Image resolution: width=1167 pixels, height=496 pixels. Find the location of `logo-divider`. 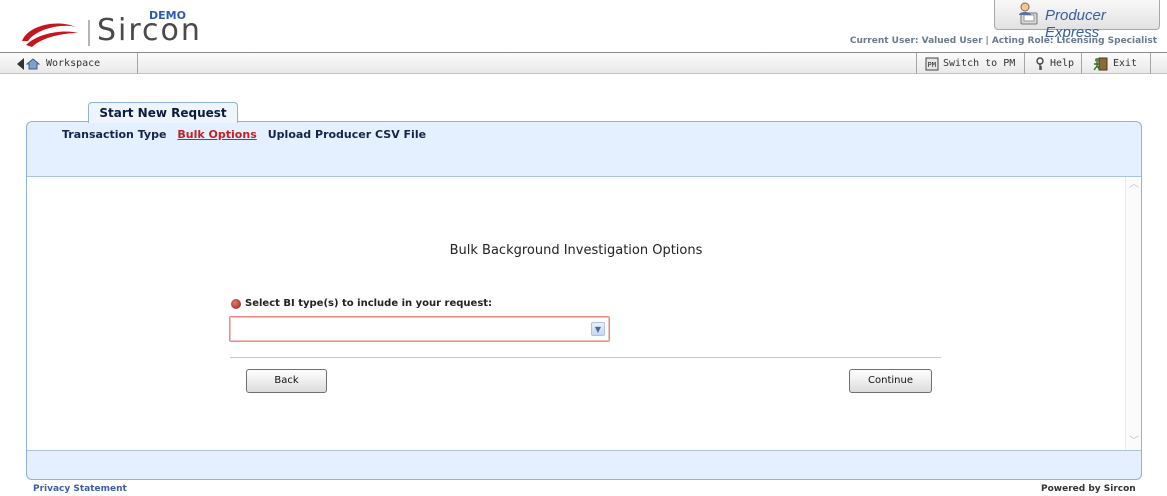

logo-divider is located at coordinates (89, 33).